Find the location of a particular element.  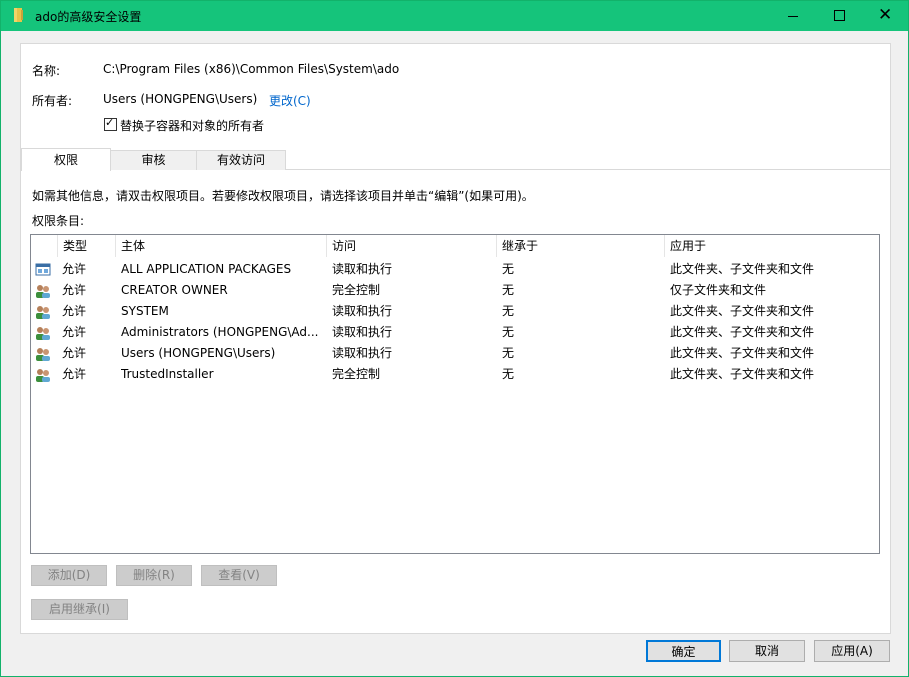

replace-owner-checkbox: ✓ is located at coordinates (110, 123).